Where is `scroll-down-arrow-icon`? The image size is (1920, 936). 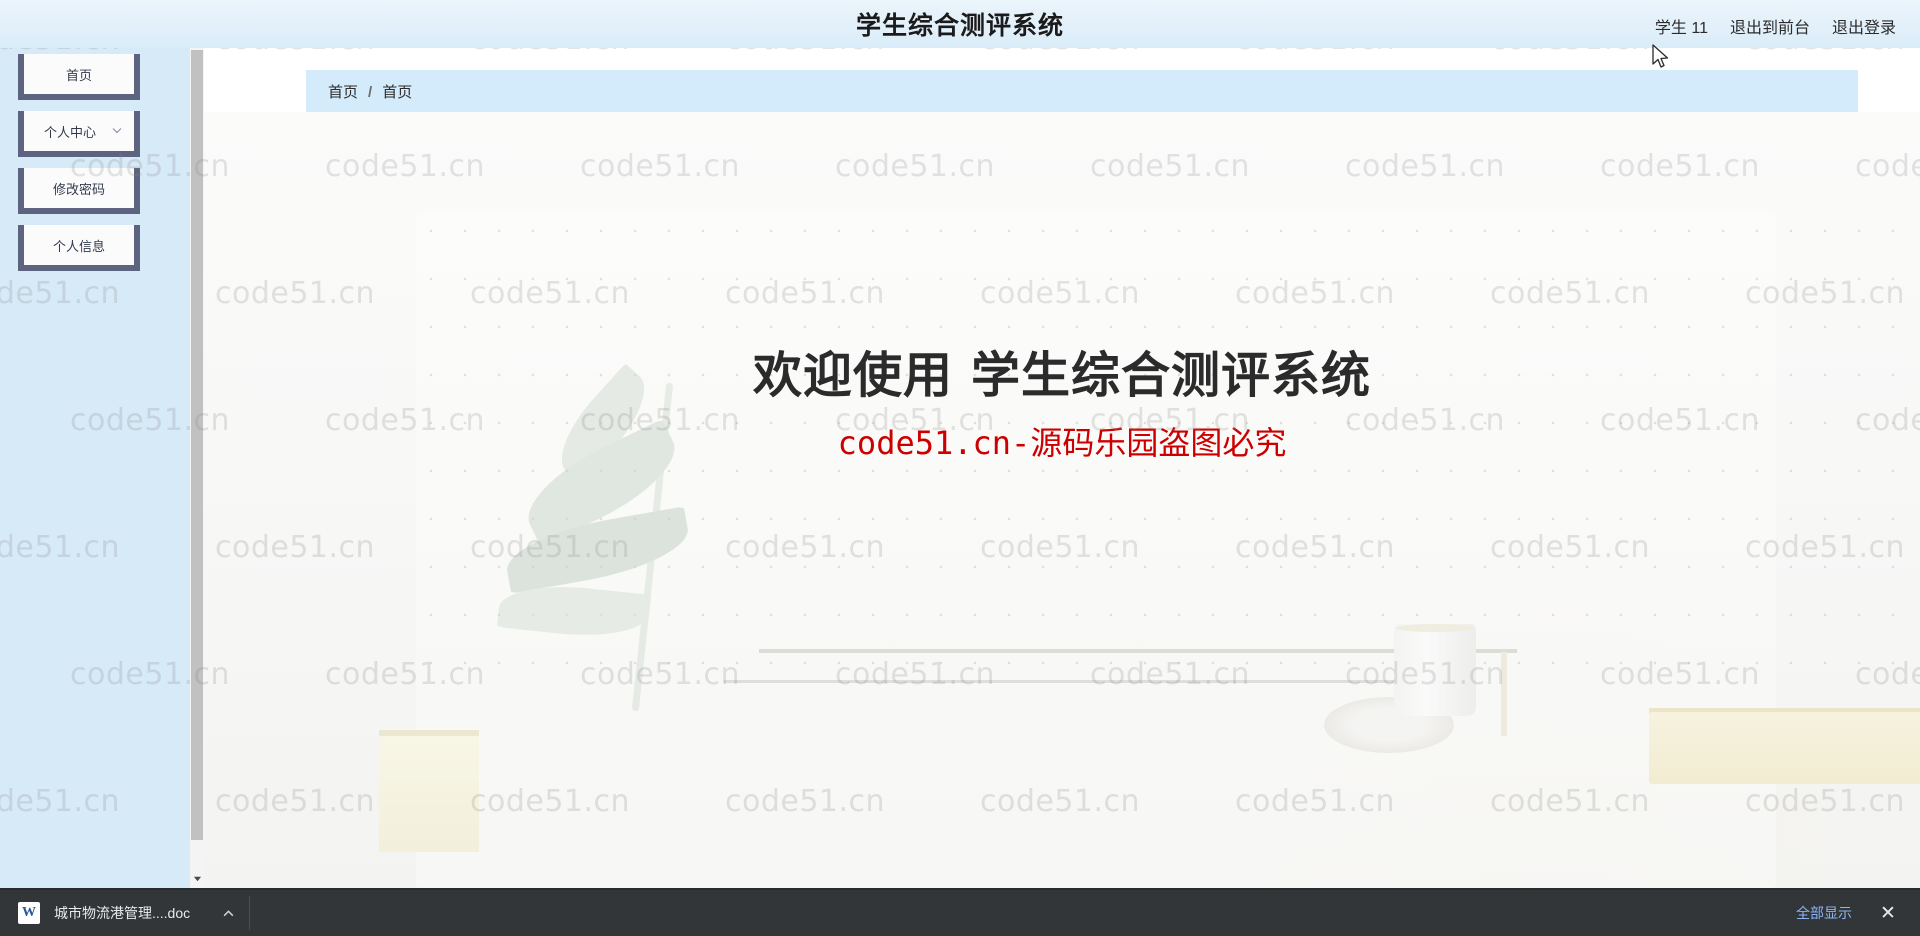 scroll-down-arrow-icon is located at coordinates (197, 878).